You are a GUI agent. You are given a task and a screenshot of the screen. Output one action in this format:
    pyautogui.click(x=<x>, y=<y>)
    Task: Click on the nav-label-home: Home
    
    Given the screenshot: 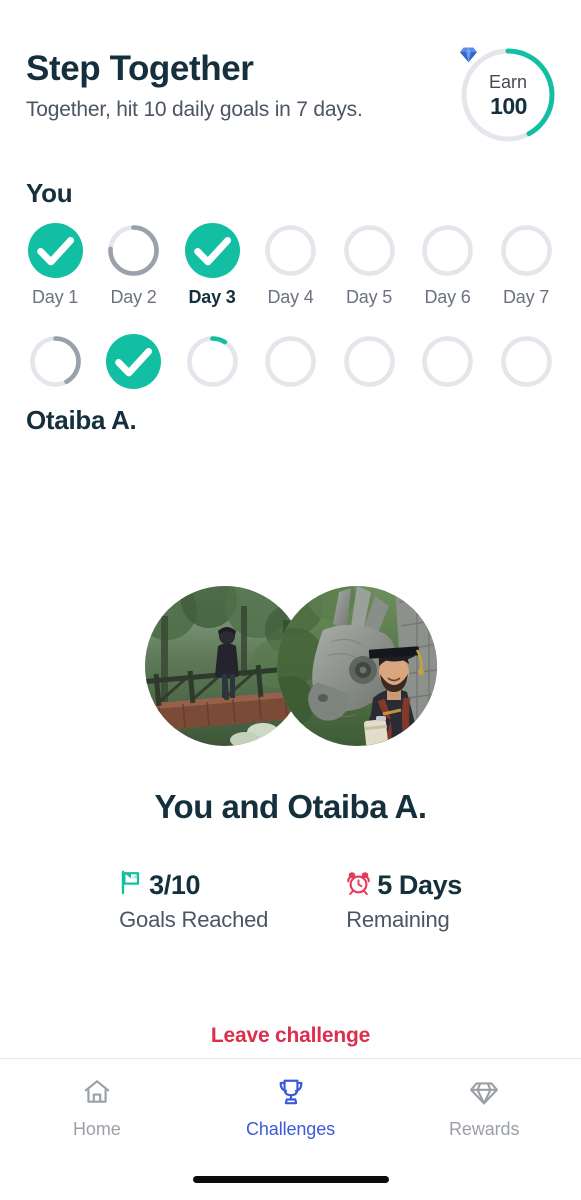 What is the action you would take?
    pyautogui.click(x=97, y=1129)
    